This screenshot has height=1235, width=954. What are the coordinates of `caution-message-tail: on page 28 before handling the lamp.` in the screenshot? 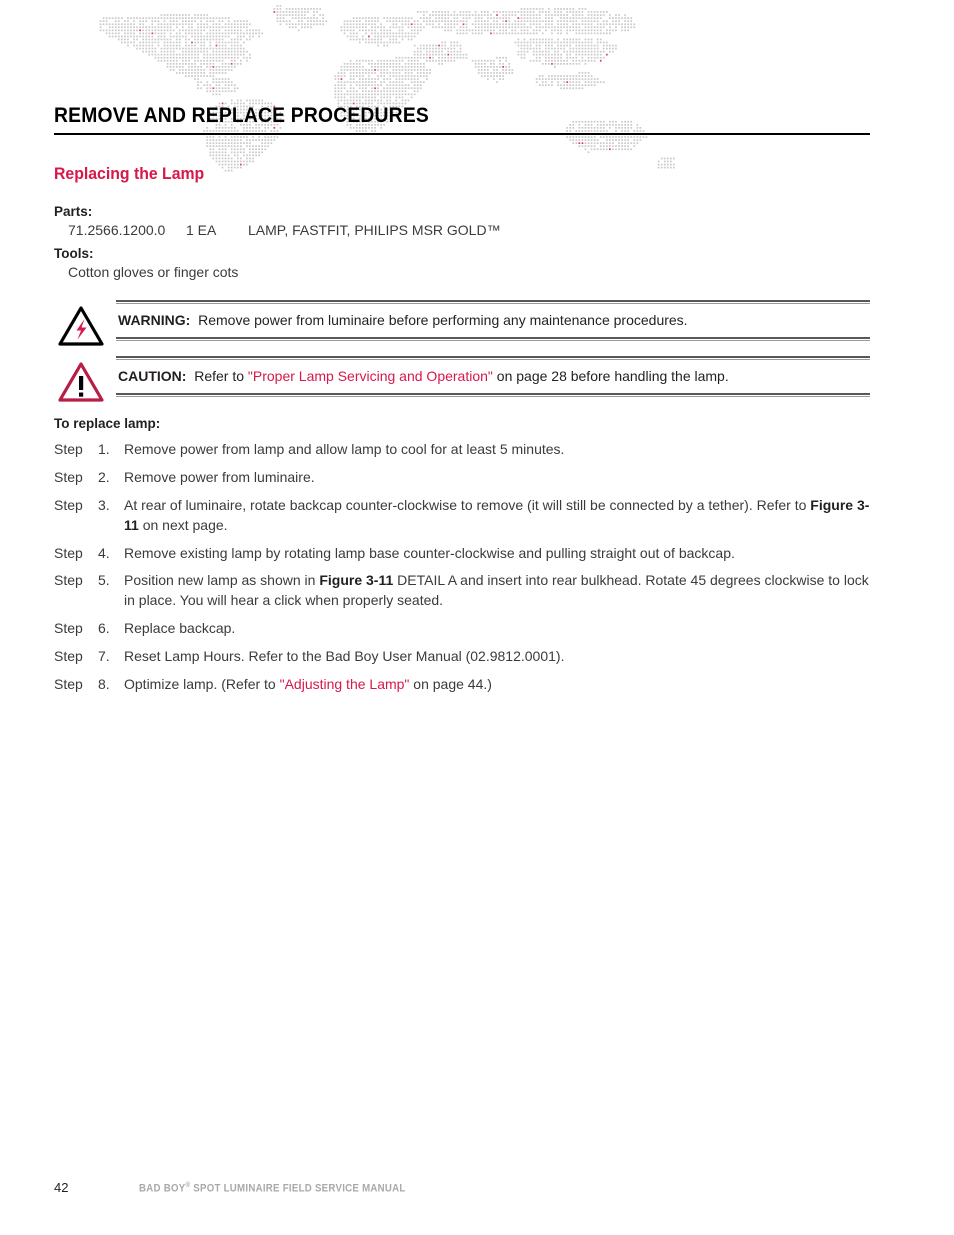 It's located at (610, 376).